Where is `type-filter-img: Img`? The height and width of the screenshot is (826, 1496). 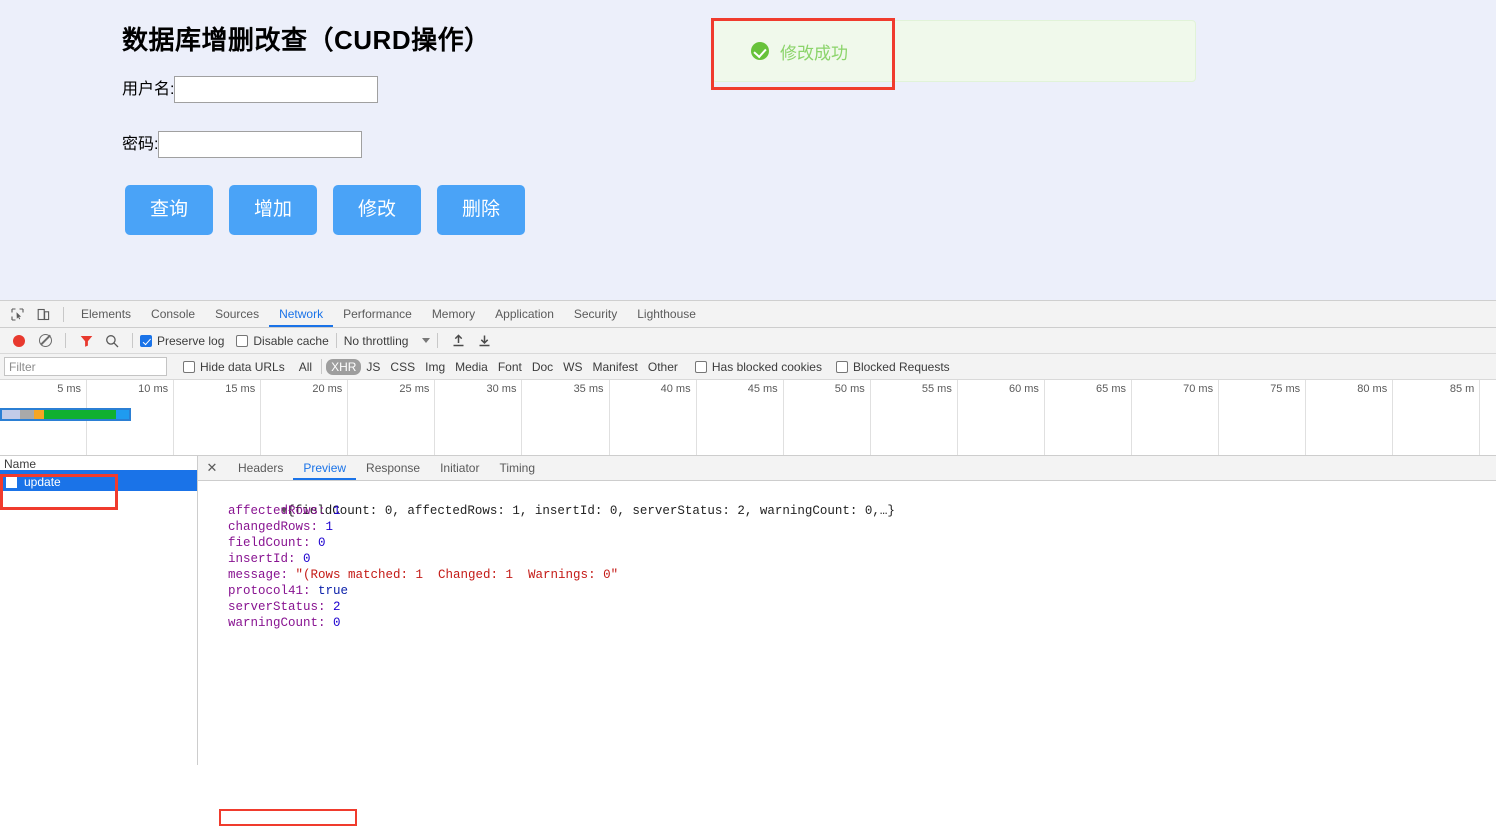 type-filter-img: Img is located at coordinates (435, 367).